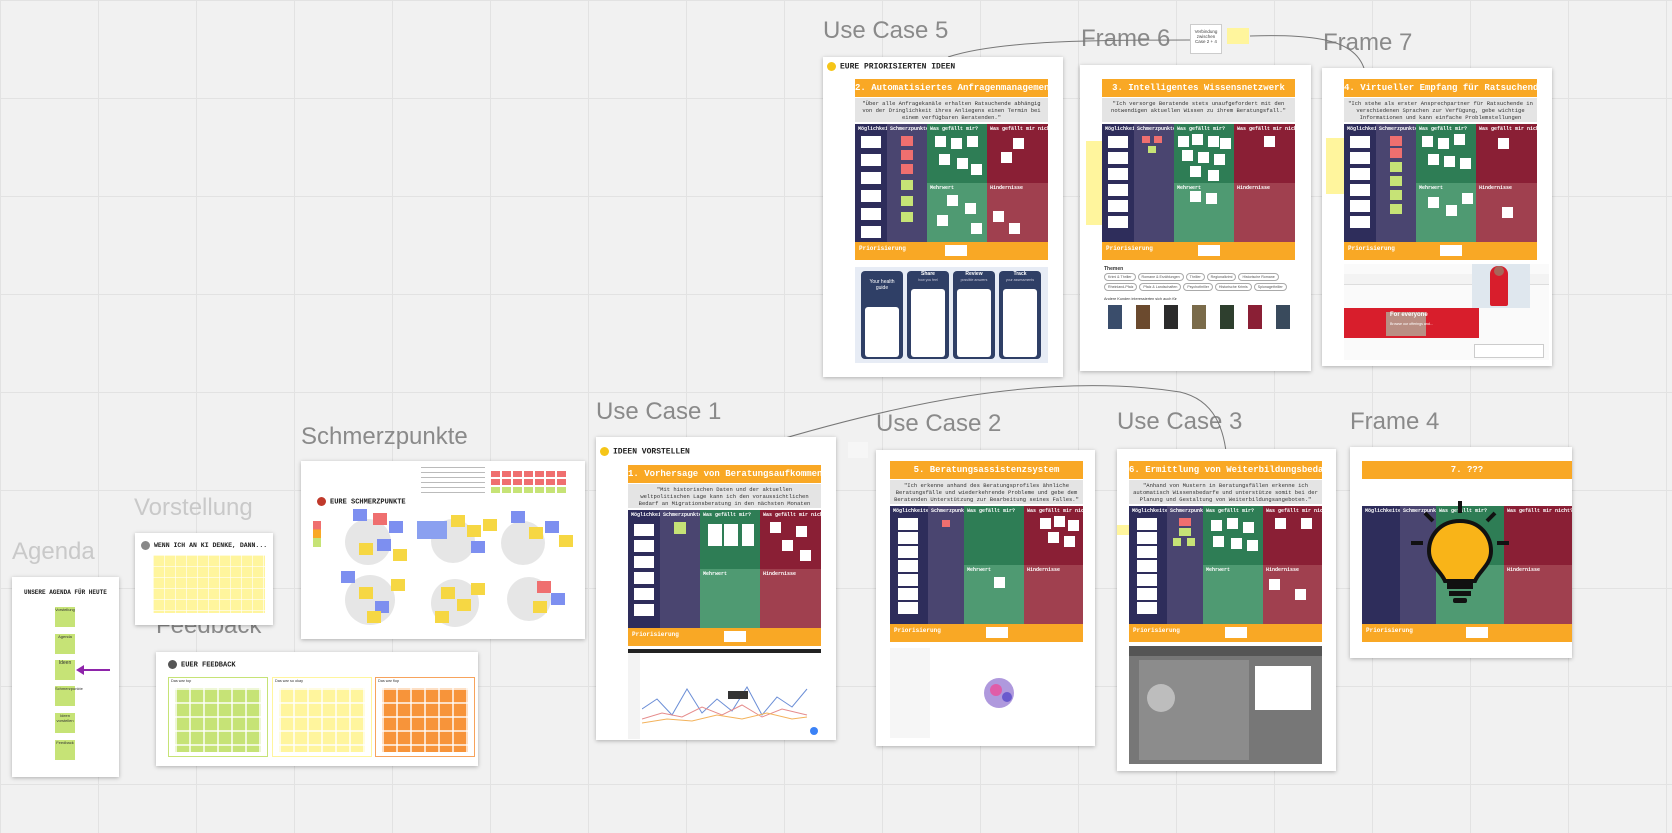 The width and height of the screenshot is (1672, 833). I want to click on robot-icon, so click(145, 545).